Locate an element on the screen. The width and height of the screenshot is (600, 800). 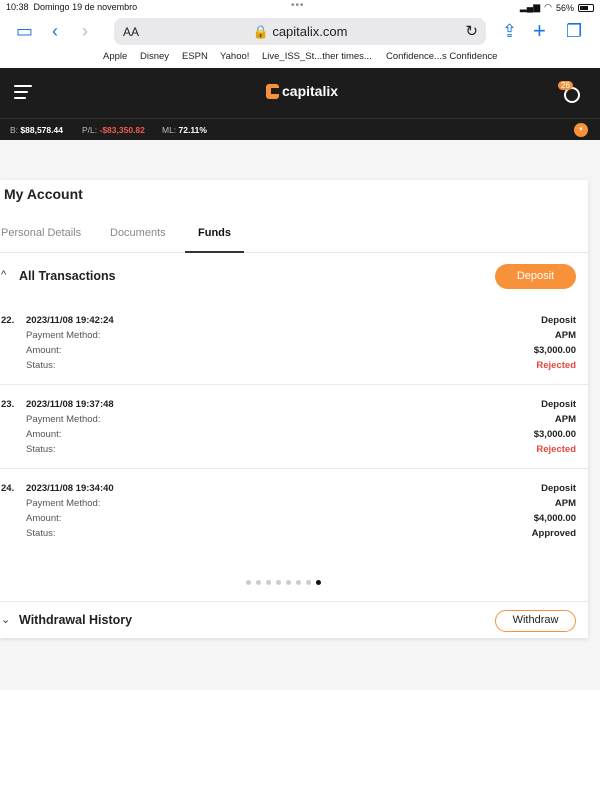
multitask-dots-icon: ••• is located at coordinates (298, 5).